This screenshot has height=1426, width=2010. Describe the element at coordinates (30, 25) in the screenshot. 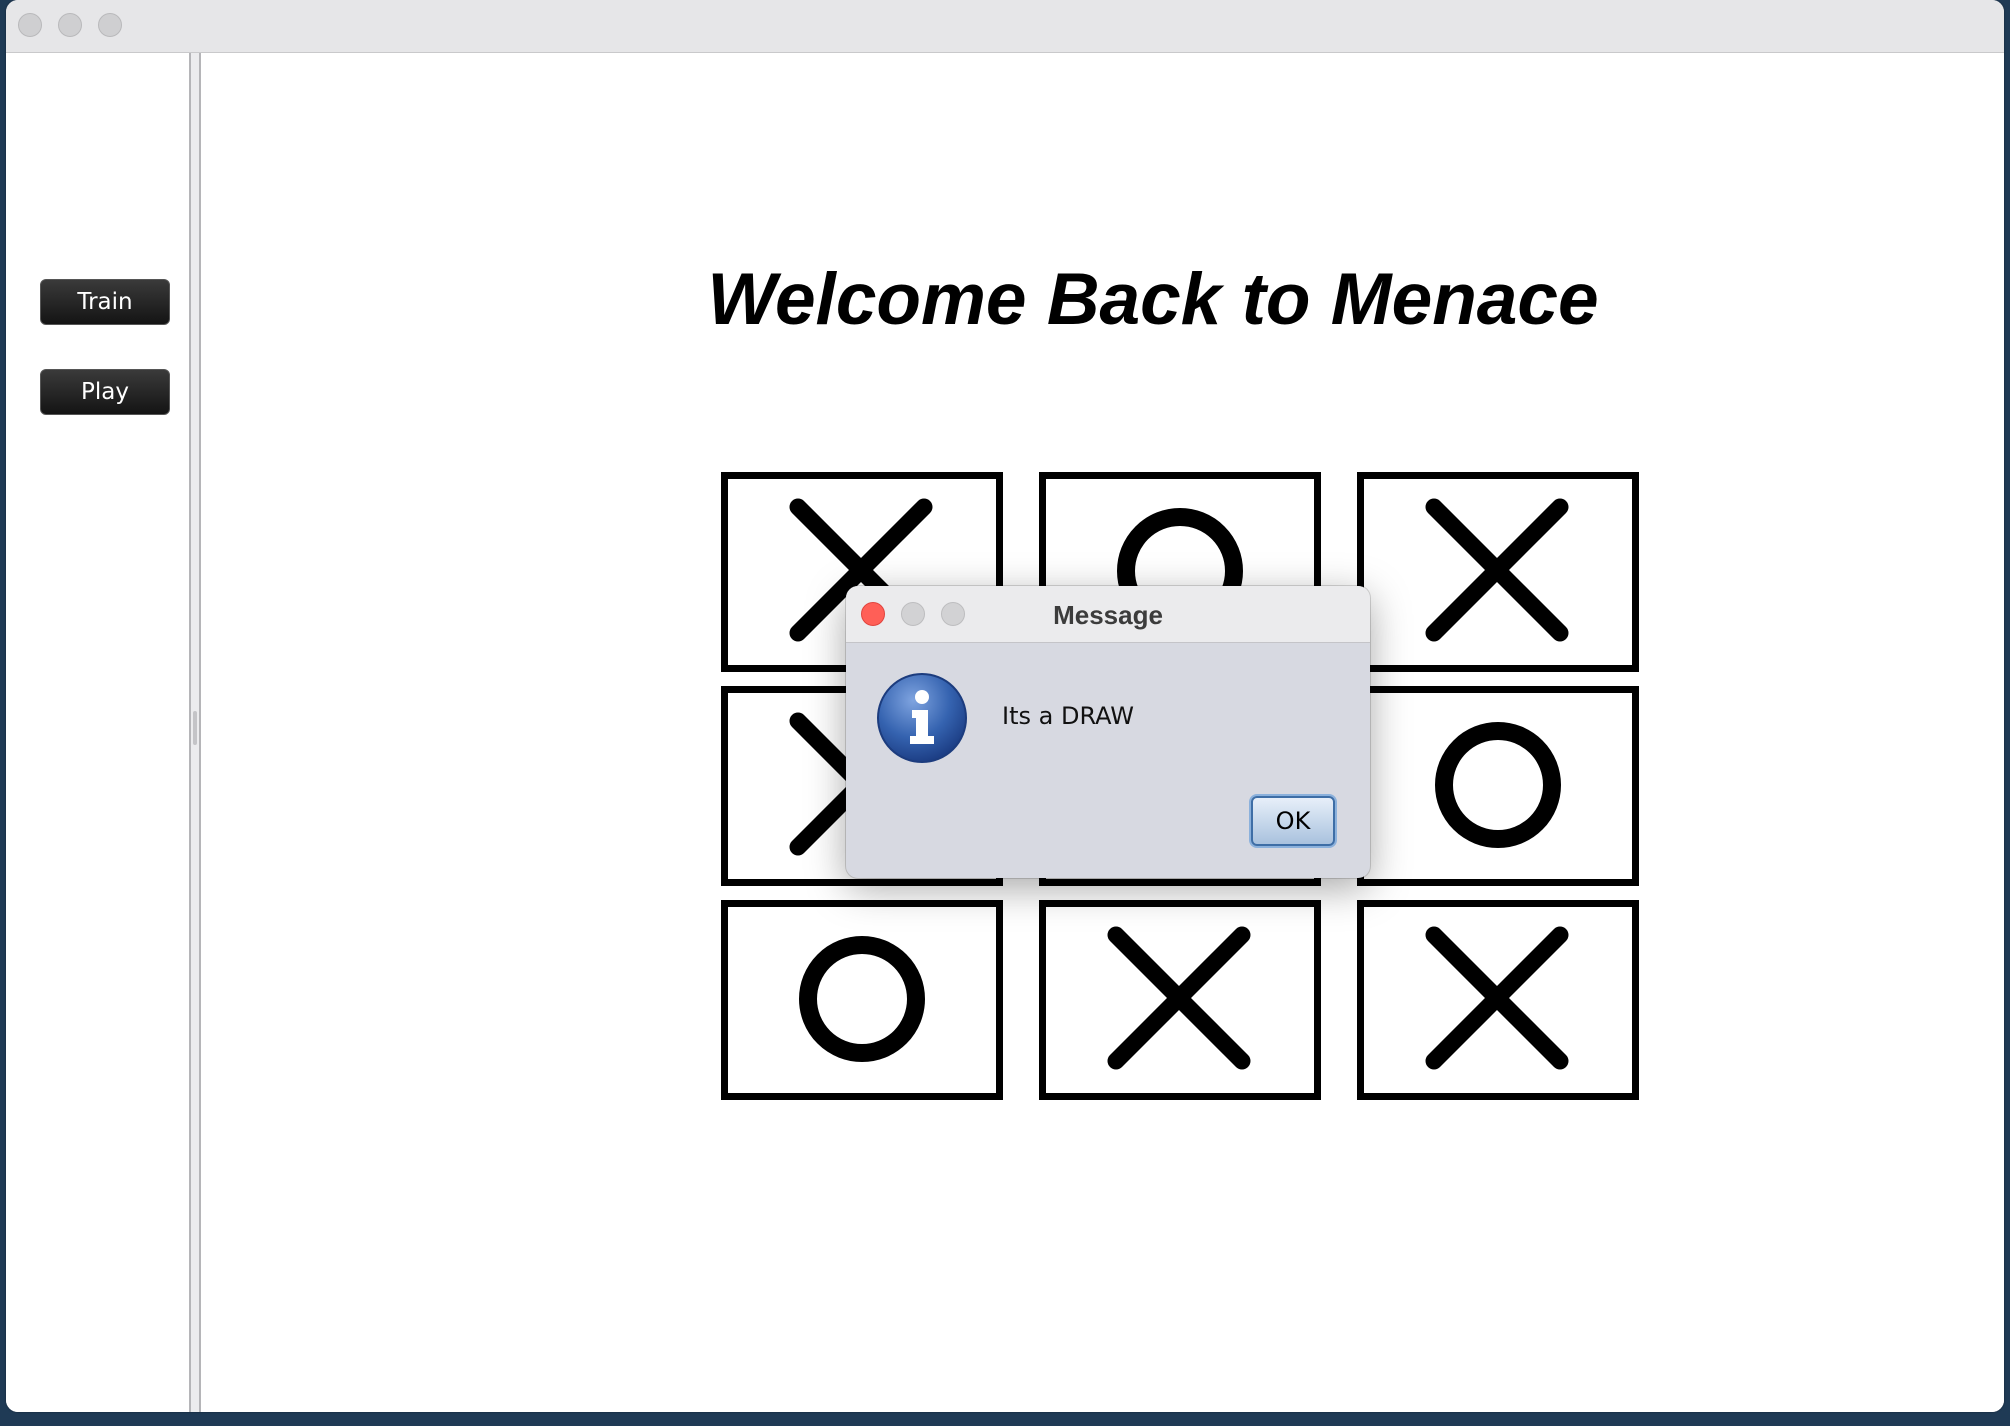

I see `window-close-button` at that location.